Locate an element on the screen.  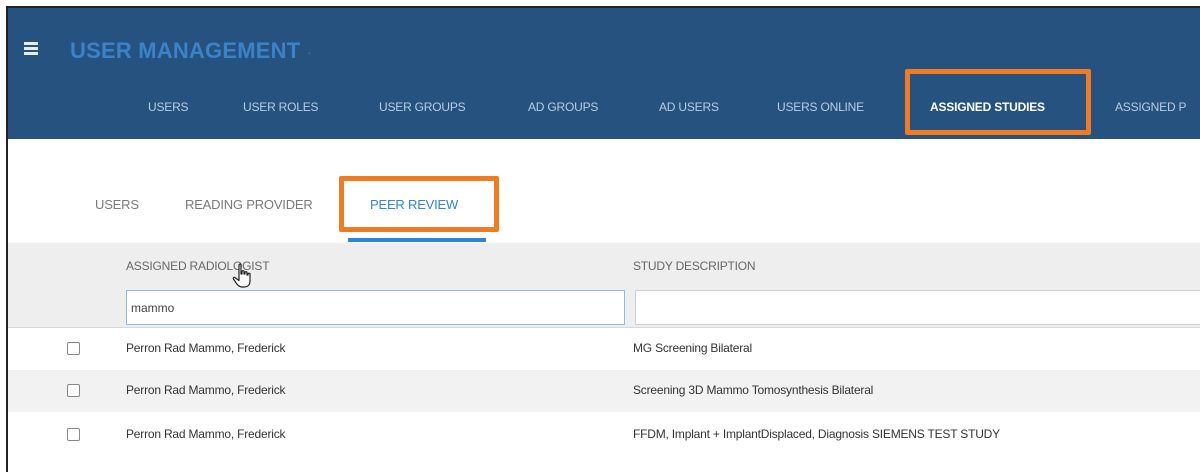
subtab-users: USERS is located at coordinates (117, 204).